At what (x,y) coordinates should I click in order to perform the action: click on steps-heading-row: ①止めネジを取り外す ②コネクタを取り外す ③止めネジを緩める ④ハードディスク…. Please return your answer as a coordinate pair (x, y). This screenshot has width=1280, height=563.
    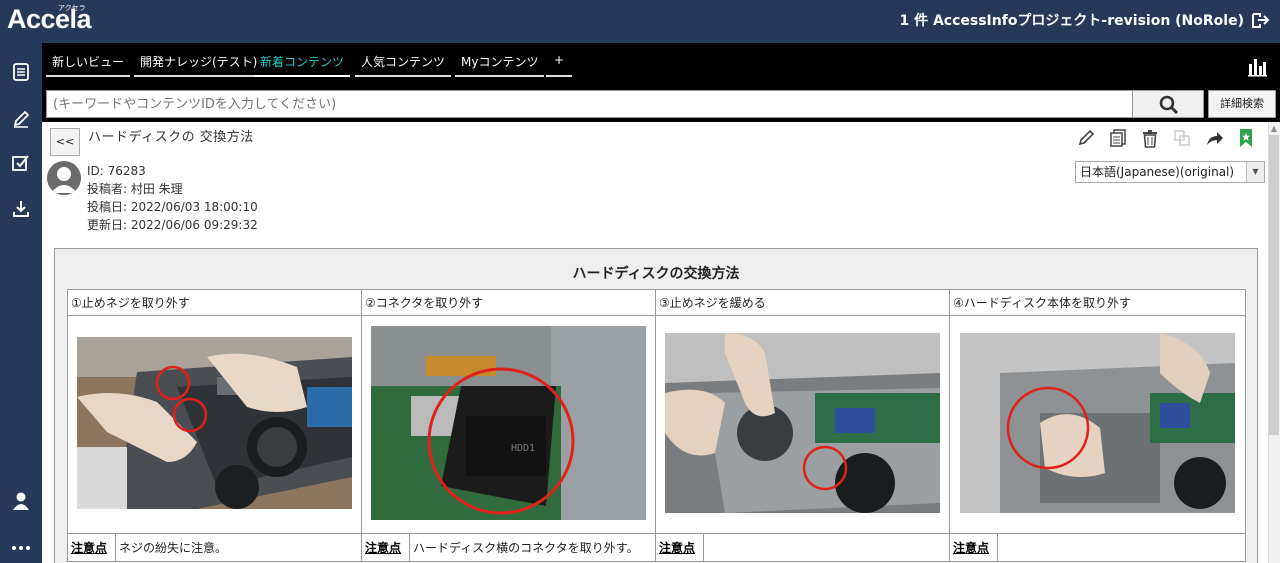
    Looking at the image, I should click on (656, 302).